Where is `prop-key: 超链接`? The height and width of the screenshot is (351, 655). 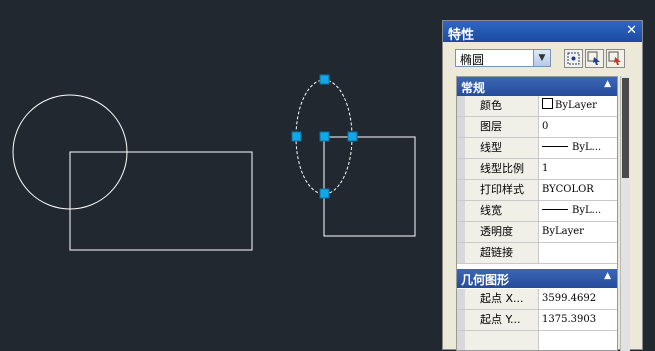
prop-key: 超链接 is located at coordinates (502, 253).